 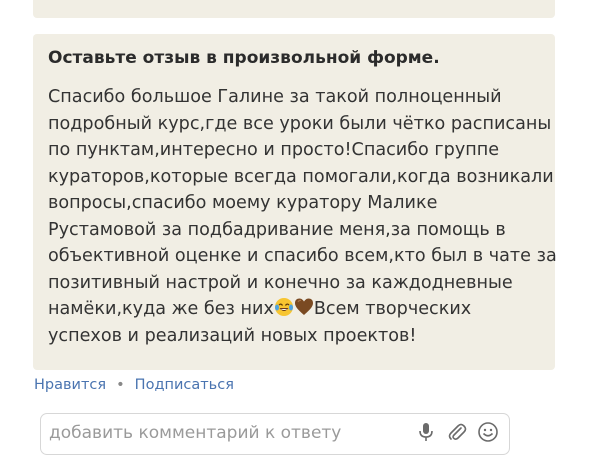 I want to click on subscribe-link: Подписаться, so click(x=184, y=385).